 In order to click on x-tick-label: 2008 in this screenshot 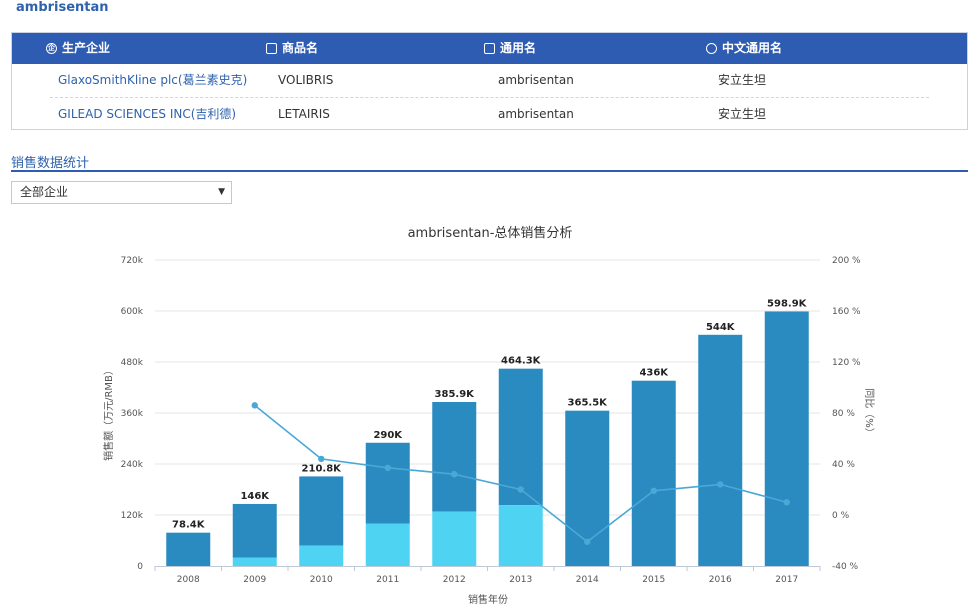, I will do `click(188, 580)`.